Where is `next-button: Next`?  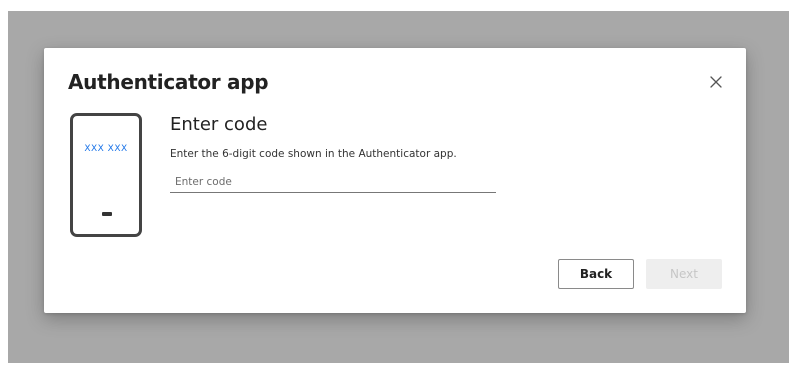 next-button: Next is located at coordinates (684, 274).